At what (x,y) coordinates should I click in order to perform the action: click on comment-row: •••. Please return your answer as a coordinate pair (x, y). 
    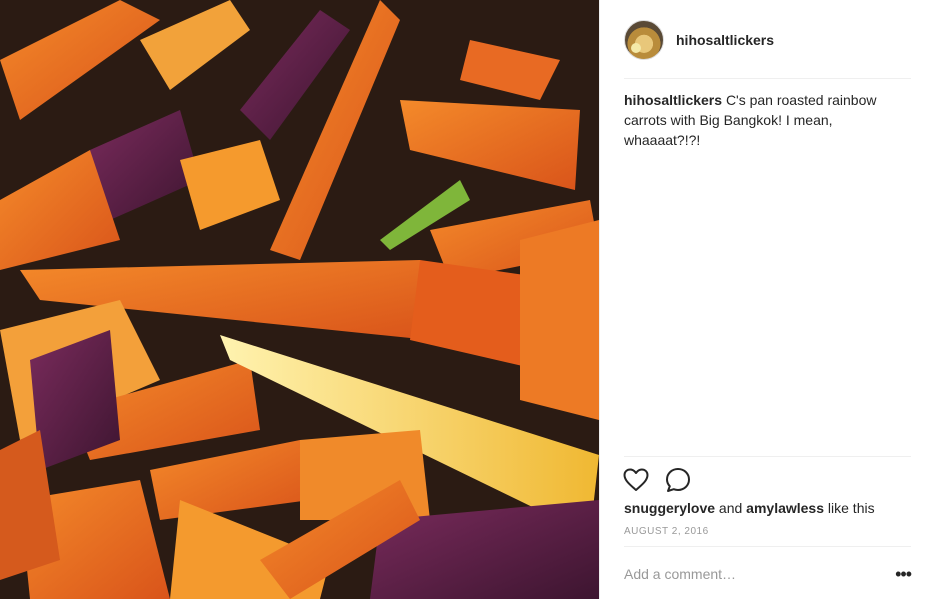
    Looking at the image, I should click on (768, 574).